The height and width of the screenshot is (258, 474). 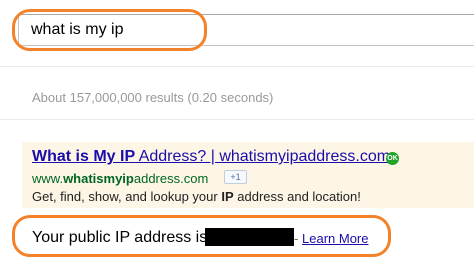 I want to click on redacted-ip-block, so click(x=249, y=237).